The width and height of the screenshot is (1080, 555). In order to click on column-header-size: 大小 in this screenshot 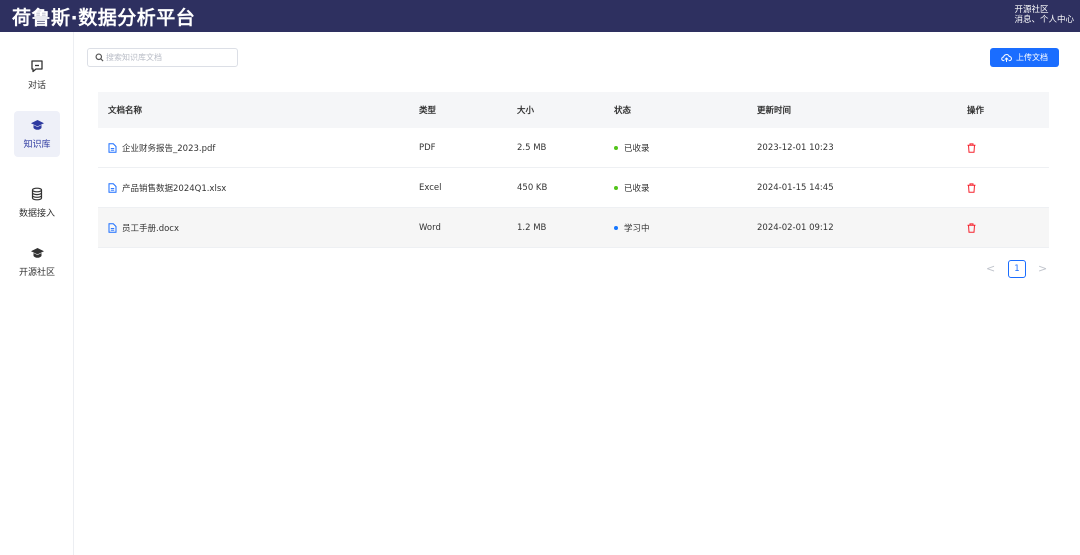, I will do `click(525, 110)`.